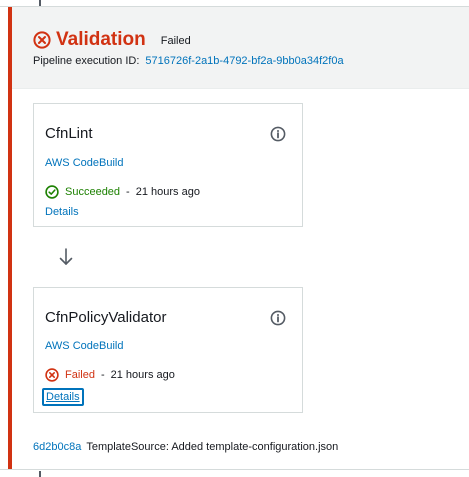 Image resolution: width=469 pixels, height=477 pixels. Describe the element at coordinates (69, 133) in the screenshot. I see `action-name: CfnLint` at that location.